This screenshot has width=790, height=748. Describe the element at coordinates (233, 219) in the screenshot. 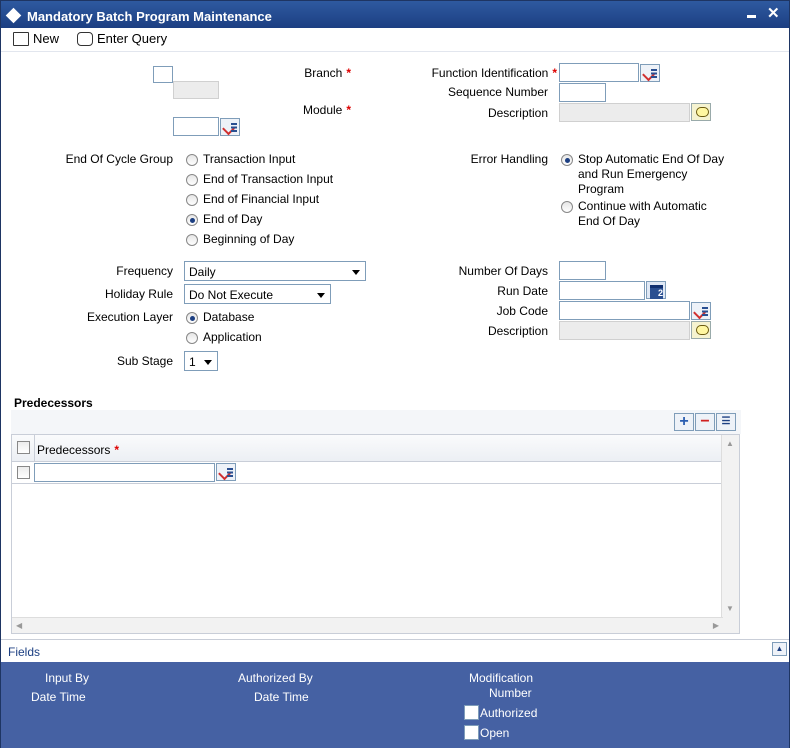

I see `eoc-option-label: End of Day` at that location.